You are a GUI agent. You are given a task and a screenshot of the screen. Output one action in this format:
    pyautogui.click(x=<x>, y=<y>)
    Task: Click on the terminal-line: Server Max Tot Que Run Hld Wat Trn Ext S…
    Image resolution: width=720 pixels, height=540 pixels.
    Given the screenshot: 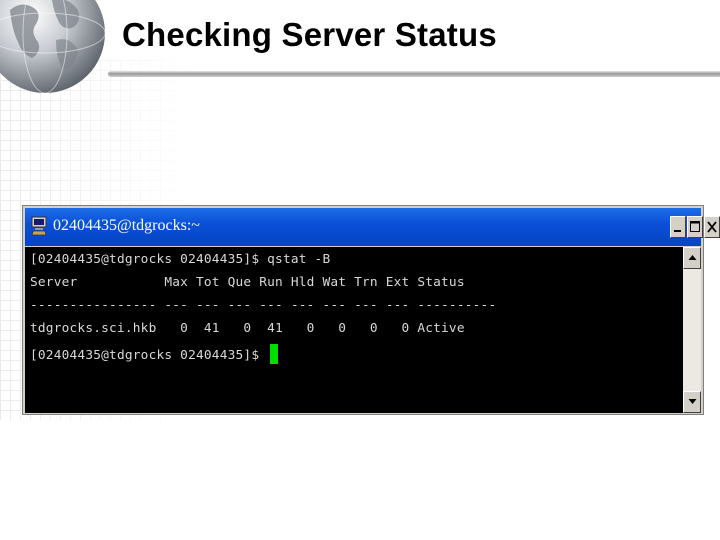 What is the action you would take?
    pyautogui.click(x=247, y=282)
    